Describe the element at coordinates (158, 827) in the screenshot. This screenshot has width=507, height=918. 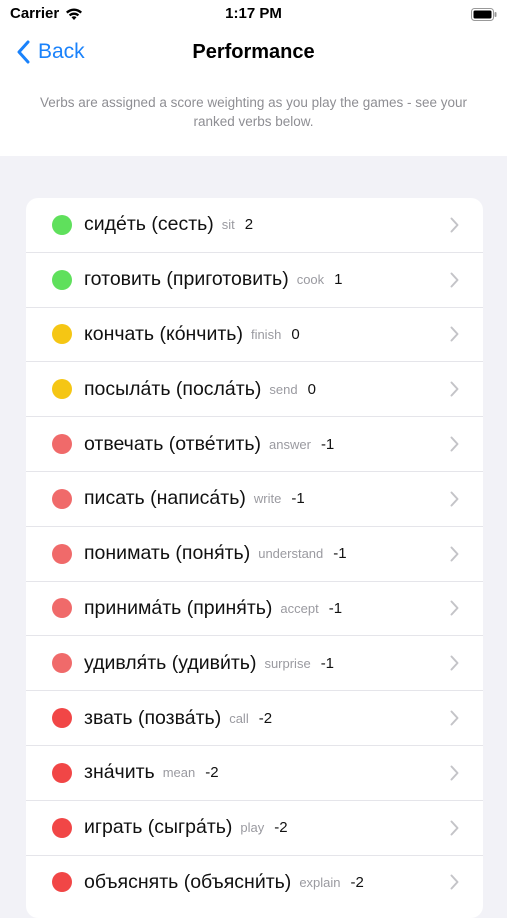
I see `verb-label: играть (сыгра́ть)` at that location.